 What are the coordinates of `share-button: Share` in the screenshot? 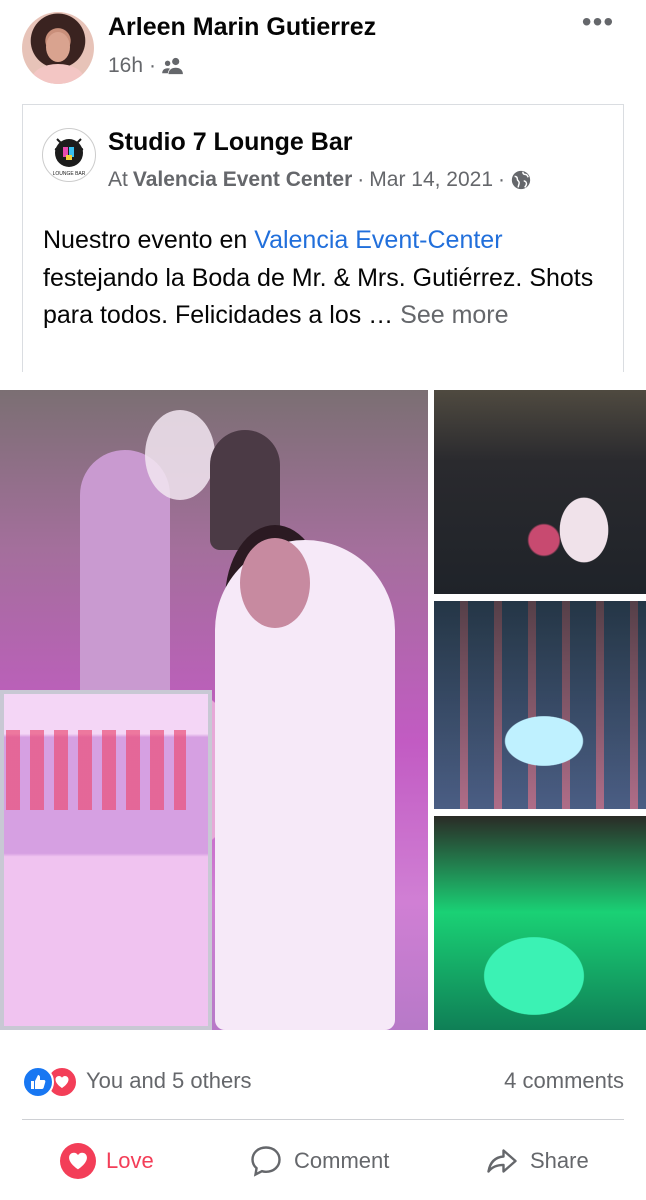 It's located at (536, 1161).